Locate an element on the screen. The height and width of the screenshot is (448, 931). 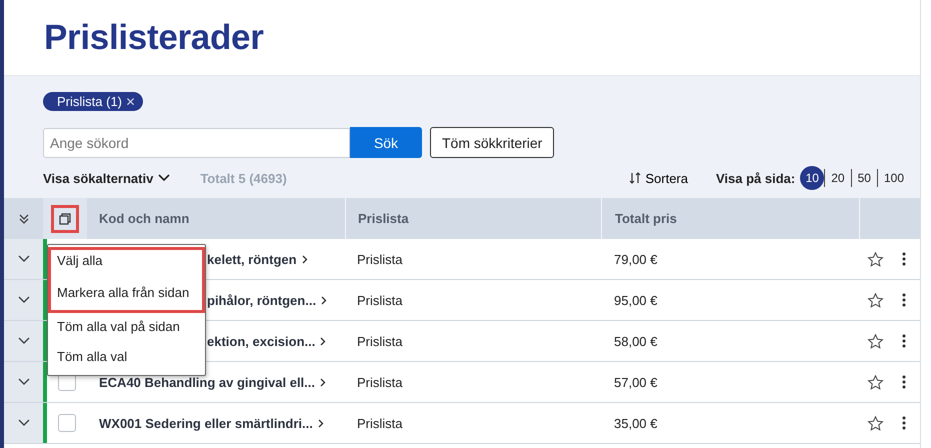
page-size-option: 10 is located at coordinates (812, 178).